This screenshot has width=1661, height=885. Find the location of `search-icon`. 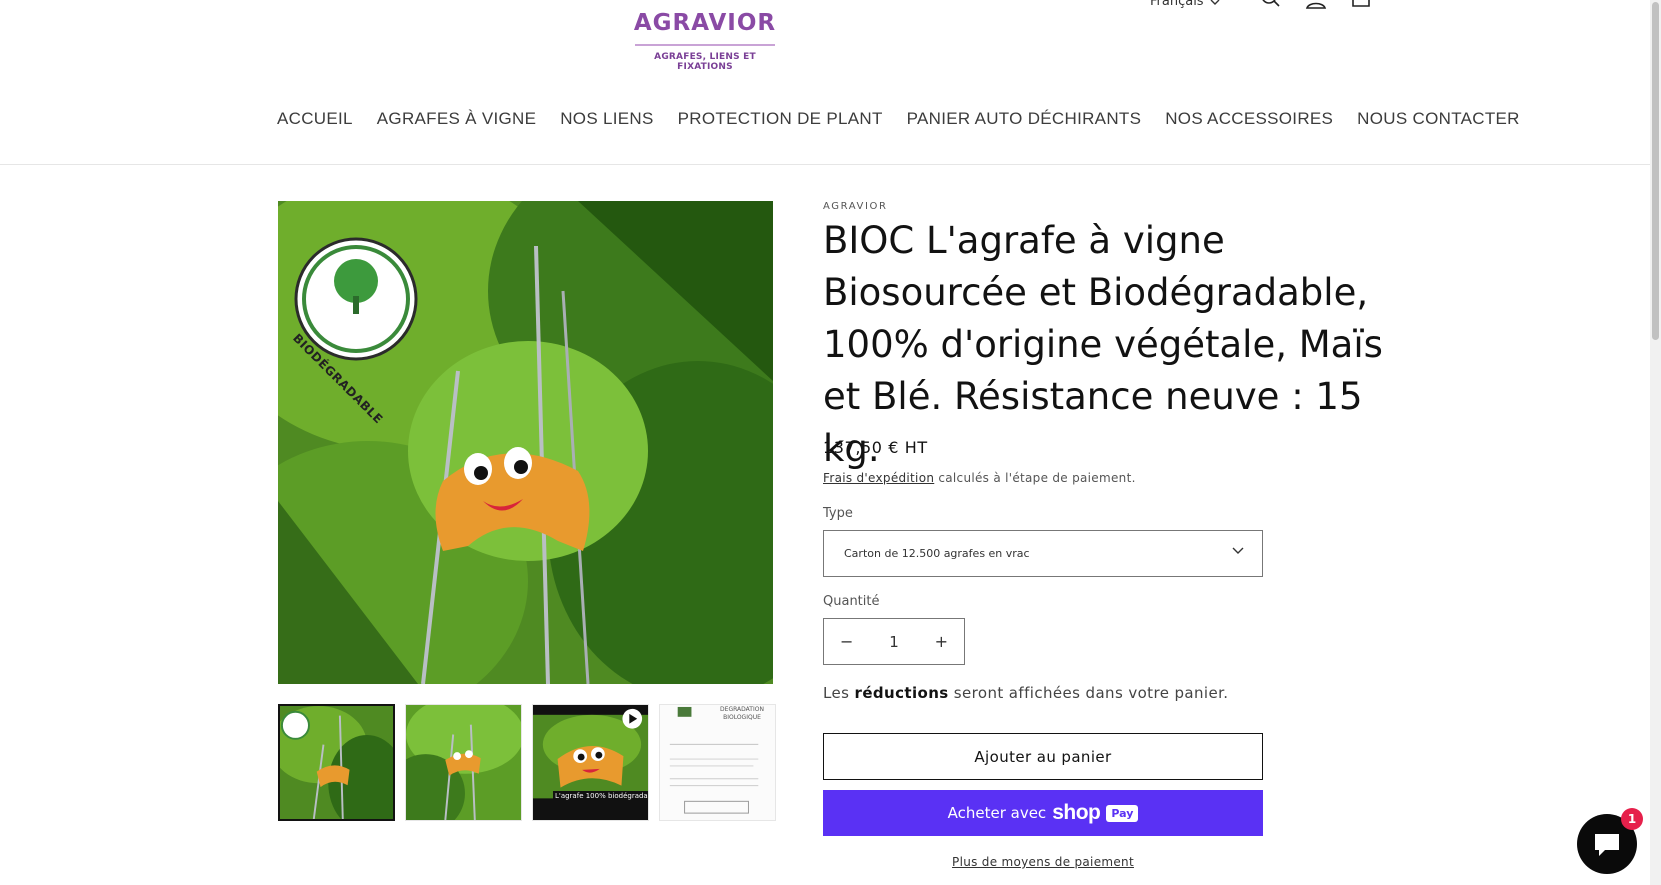

search-icon is located at coordinates (1271, 7).